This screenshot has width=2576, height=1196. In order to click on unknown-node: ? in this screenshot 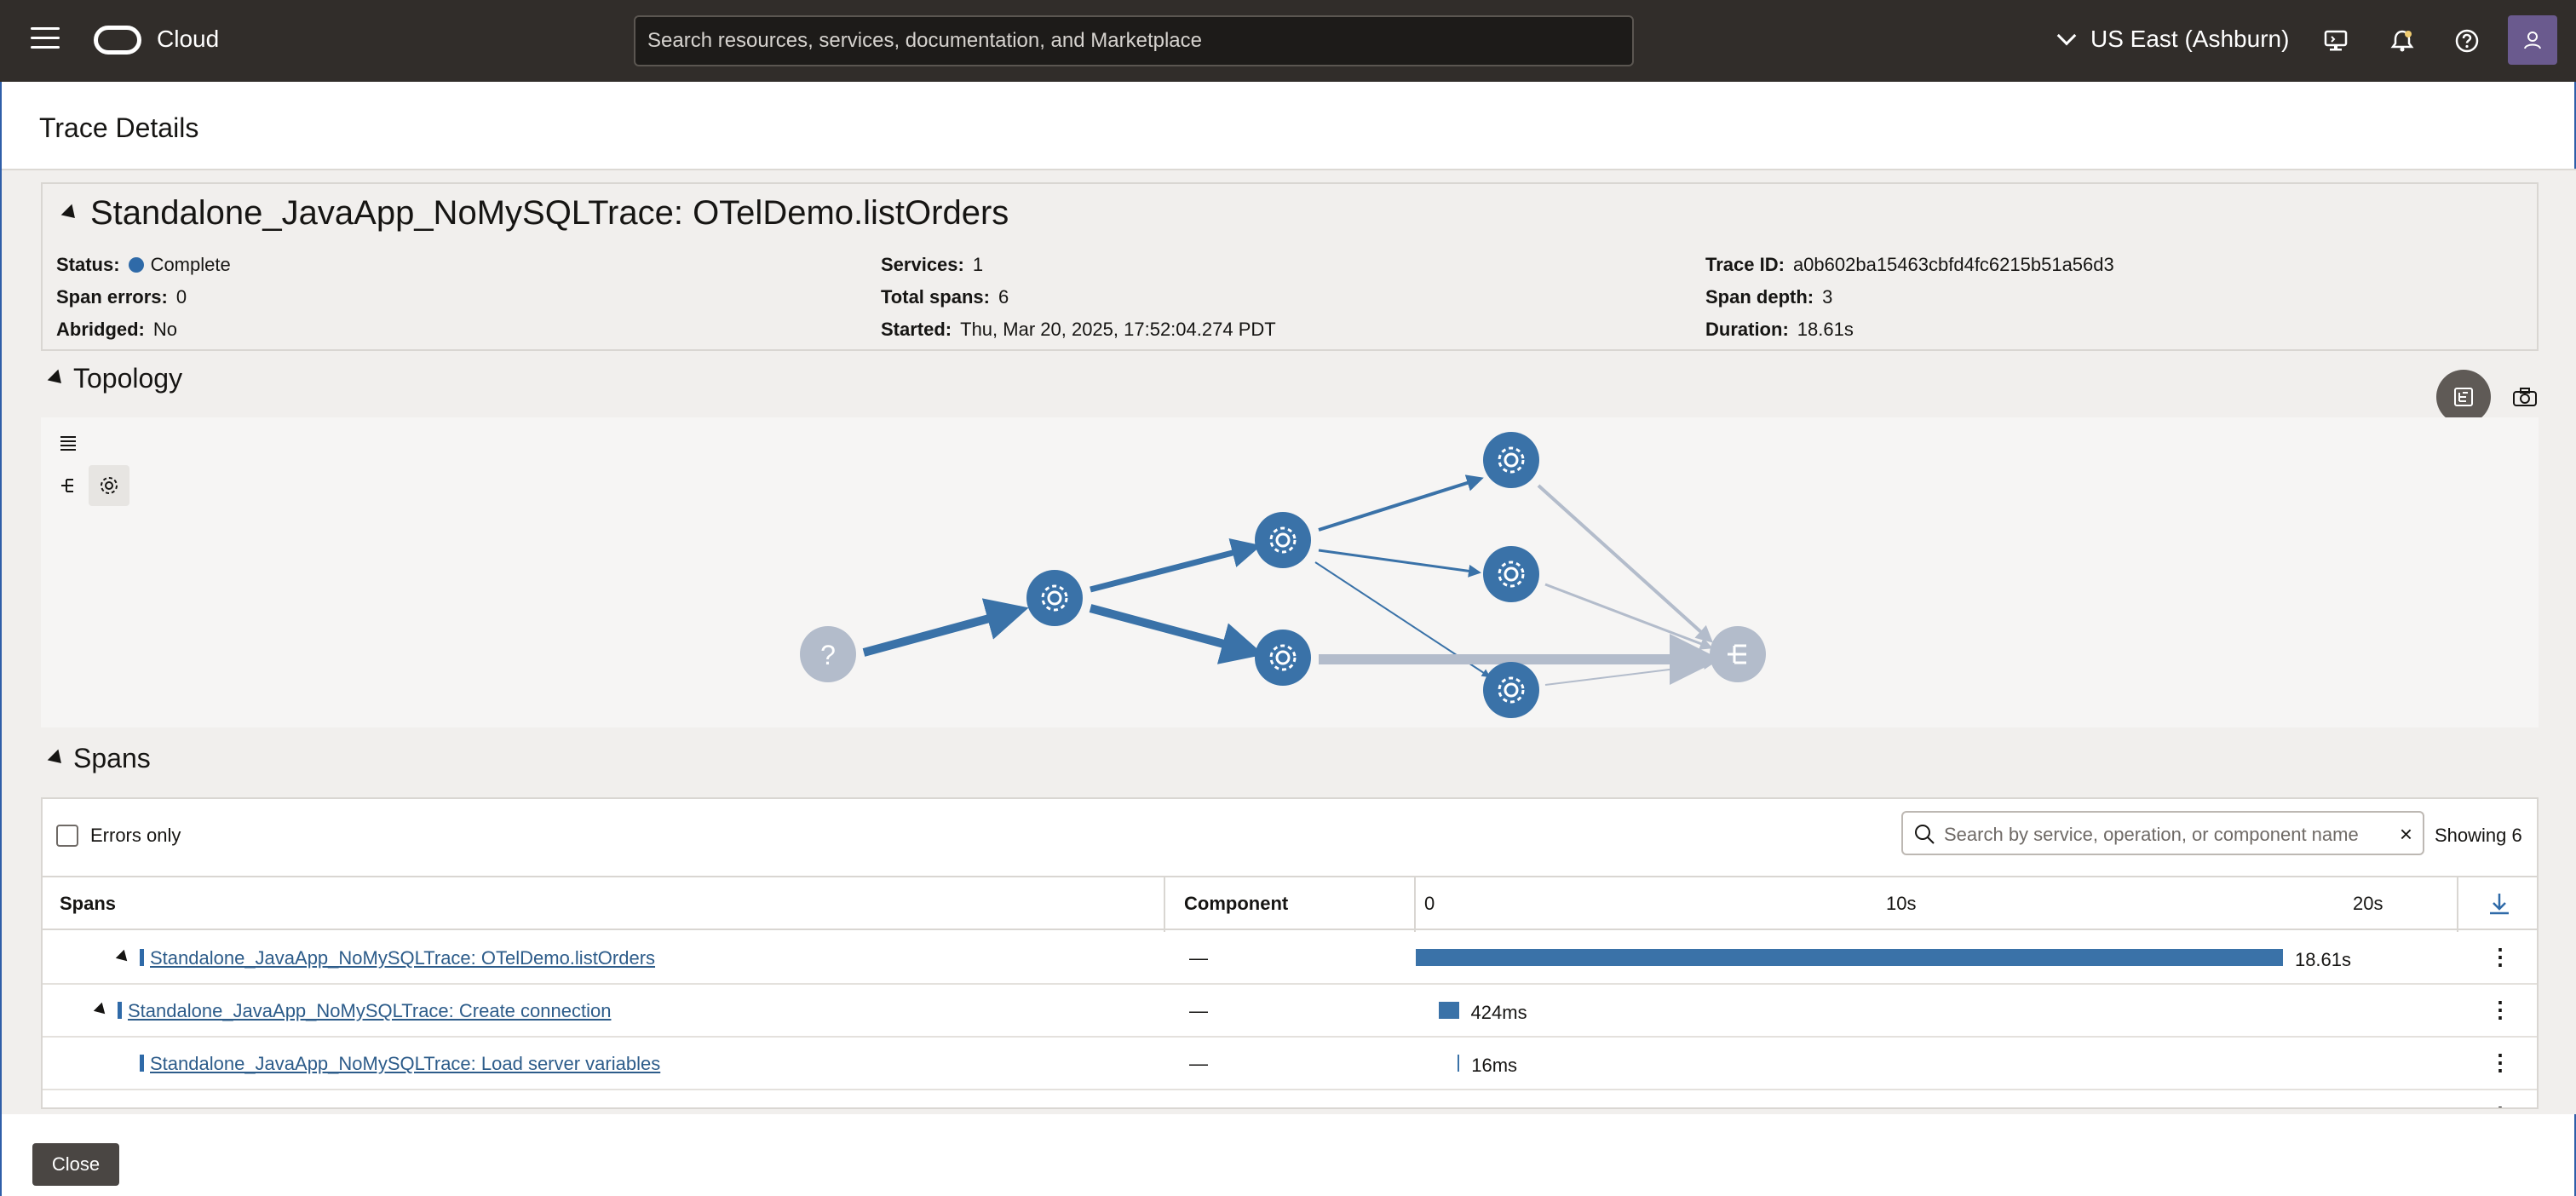, I will do `click(828, 654)`.